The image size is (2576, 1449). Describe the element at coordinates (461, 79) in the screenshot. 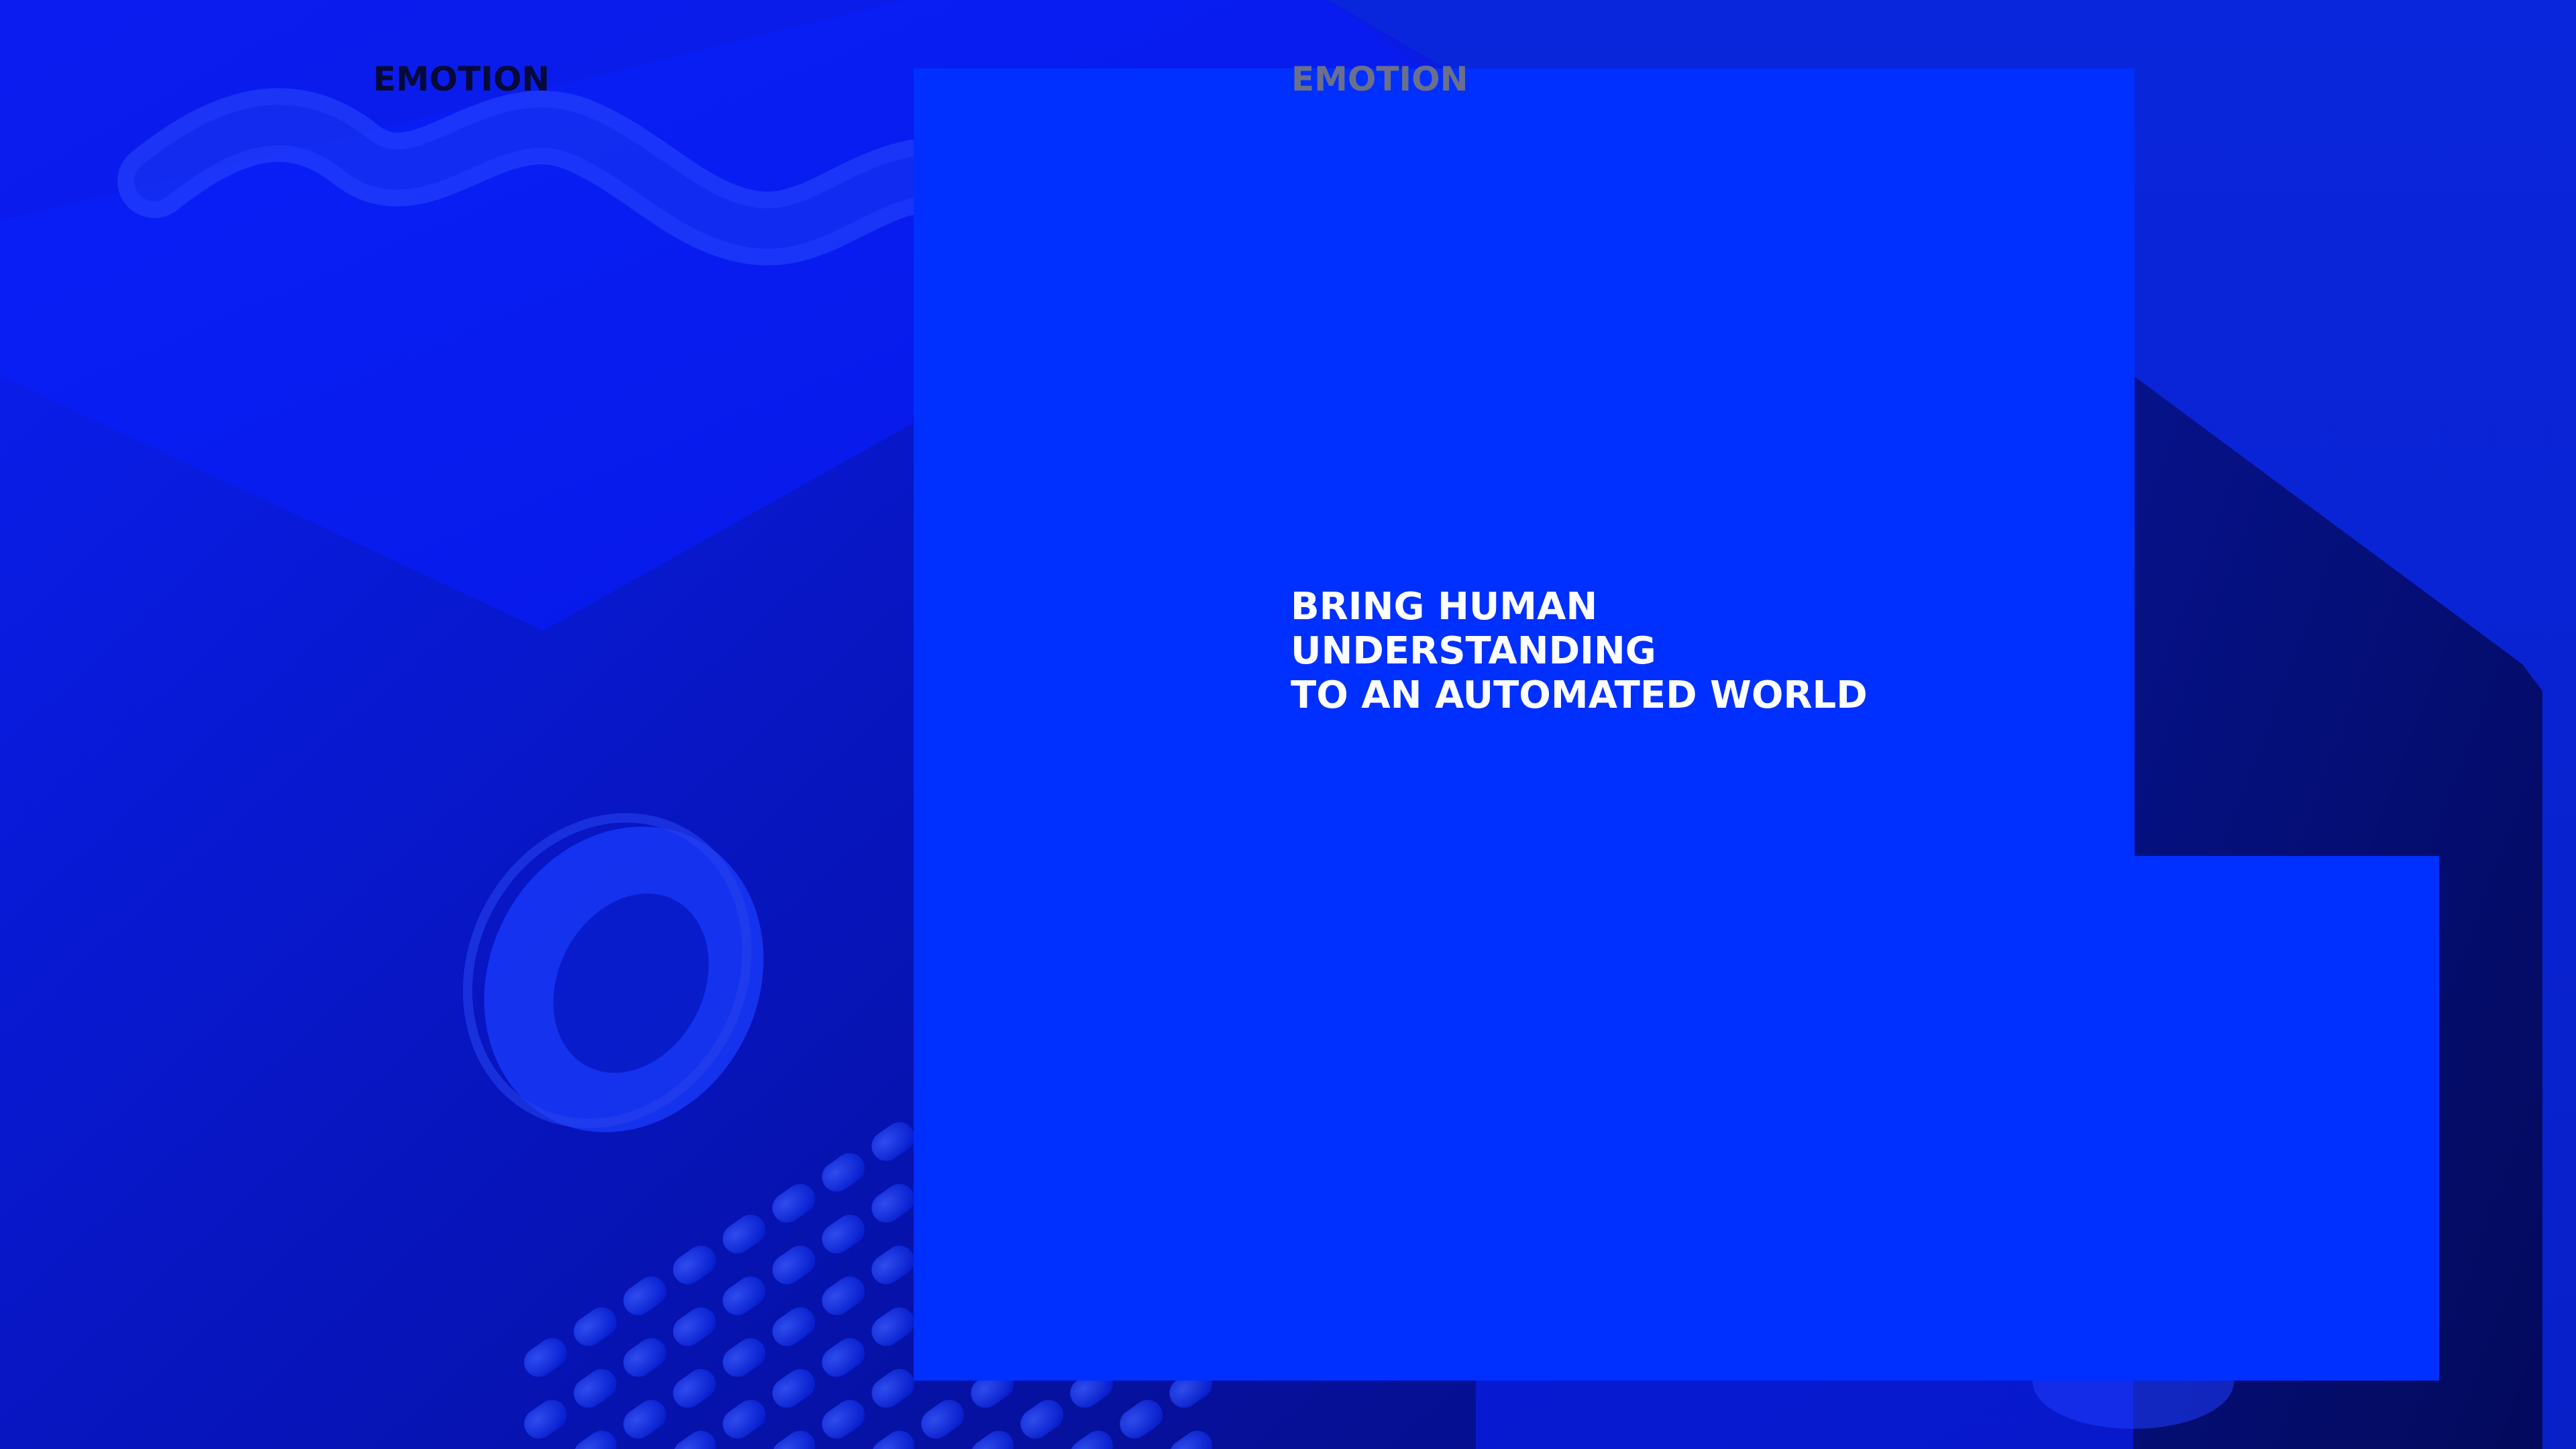

I see `brand-logo-left: EMOTION` at that location.